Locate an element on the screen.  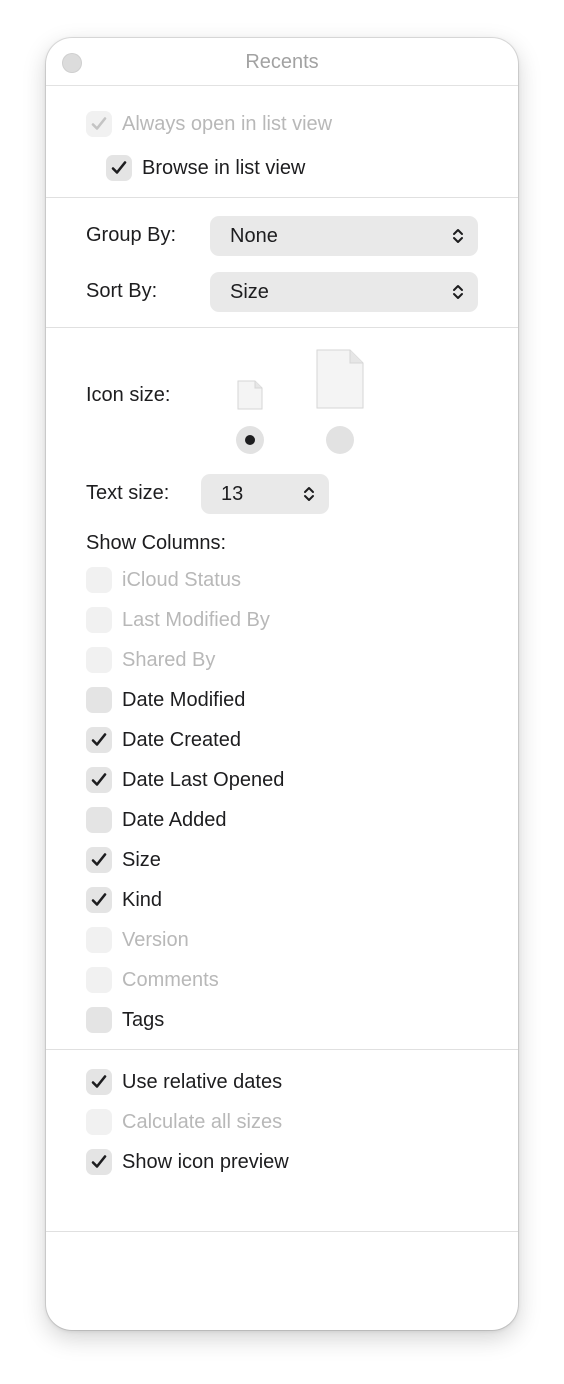
comments-label: Comments is located at coordinates (170, 979).